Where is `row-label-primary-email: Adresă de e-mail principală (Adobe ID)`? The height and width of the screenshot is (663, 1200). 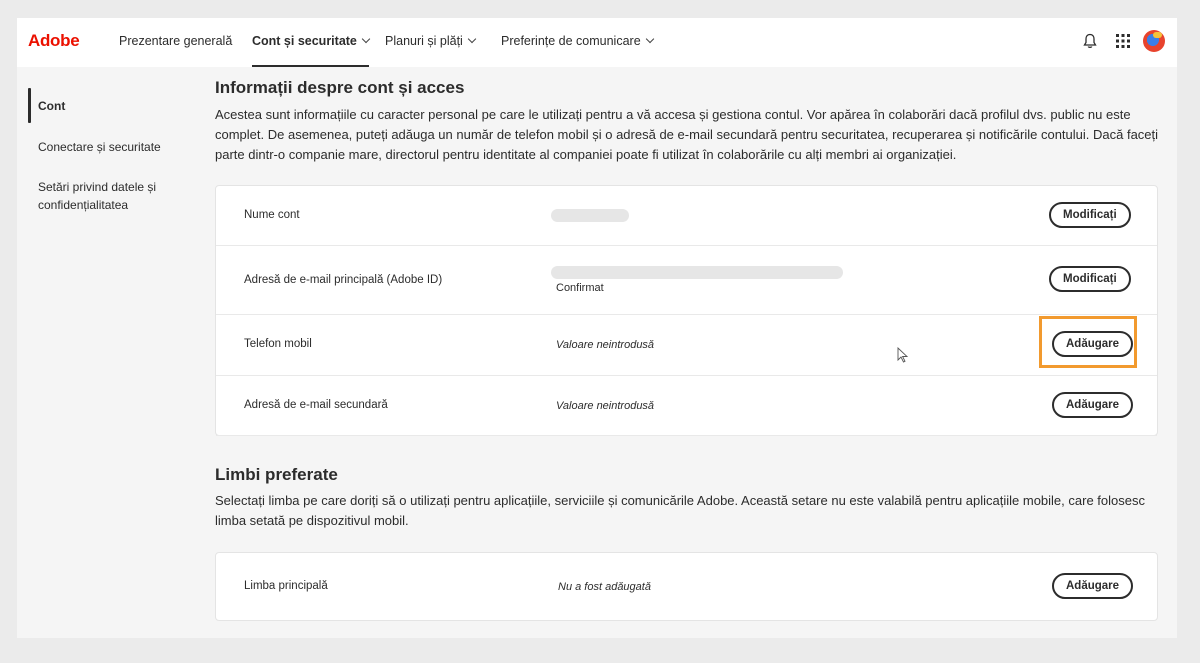 row-label-primary-email: Adresă de e-mail principală (Adobe ID) is located at coordinates (343, 280).